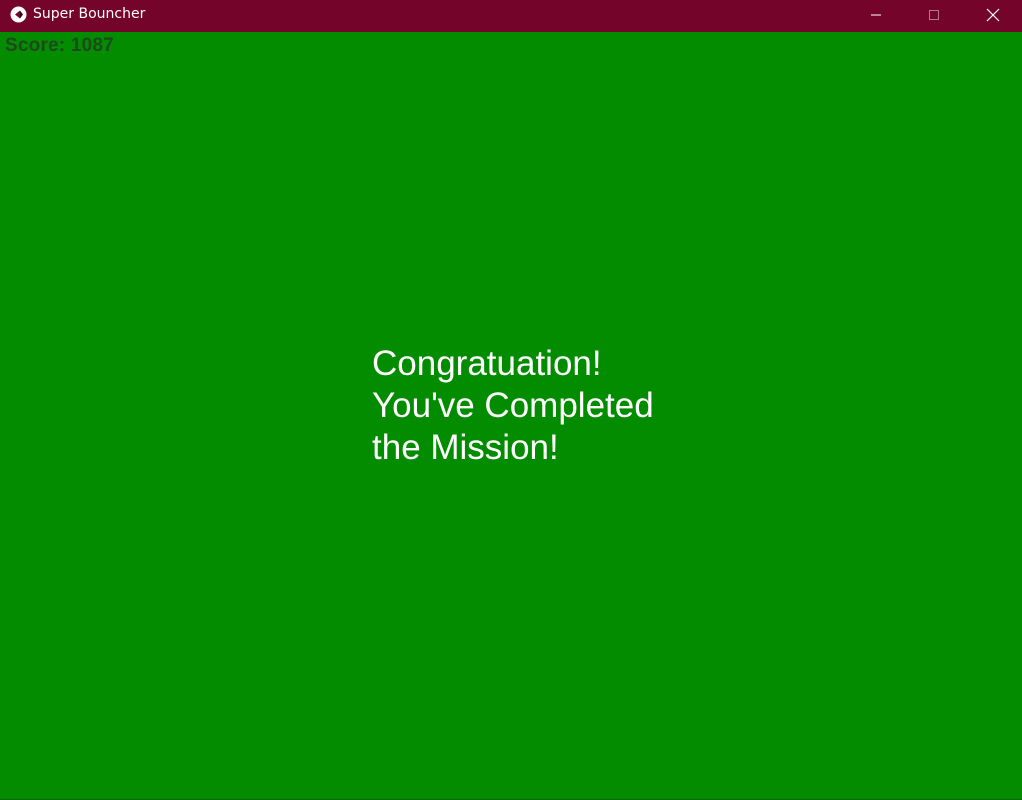 The width and height of the screenshot is (1022, 800). I want to click on close-button, so click(993, 15).